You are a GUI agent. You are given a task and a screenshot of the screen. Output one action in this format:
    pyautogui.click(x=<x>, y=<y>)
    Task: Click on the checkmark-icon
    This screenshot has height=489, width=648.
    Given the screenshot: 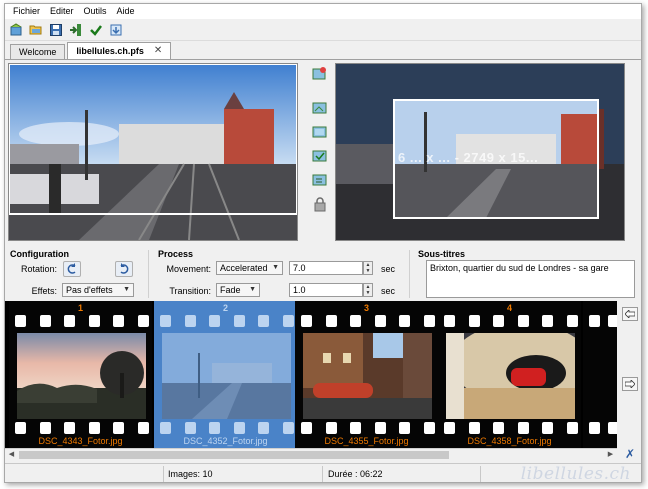 What is the action you would take?
    pyautogui.click(x=96, y=30)
    